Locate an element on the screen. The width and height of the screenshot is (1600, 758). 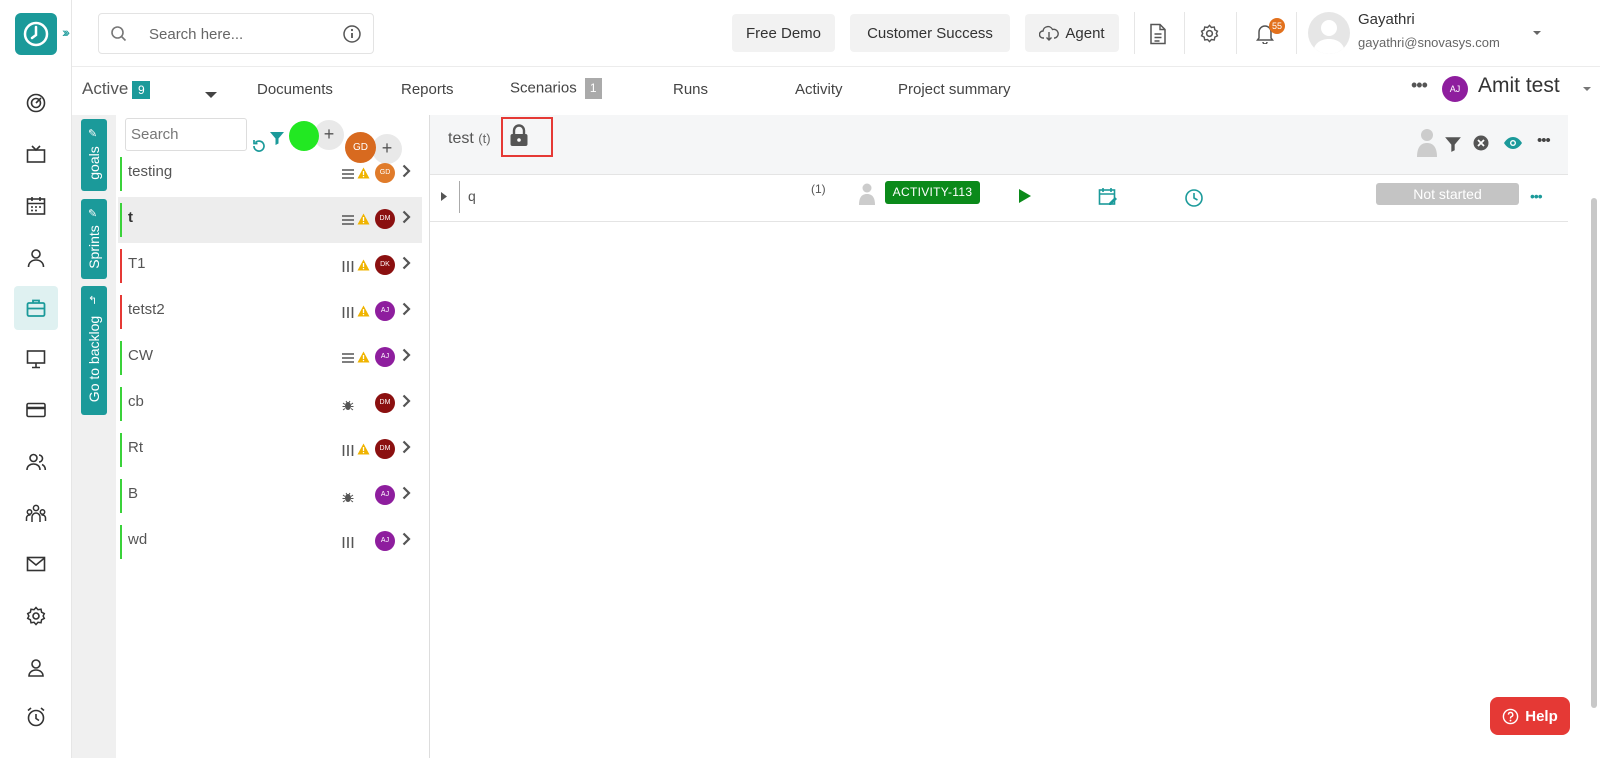
info-icon is located at coordinates (352, 34).